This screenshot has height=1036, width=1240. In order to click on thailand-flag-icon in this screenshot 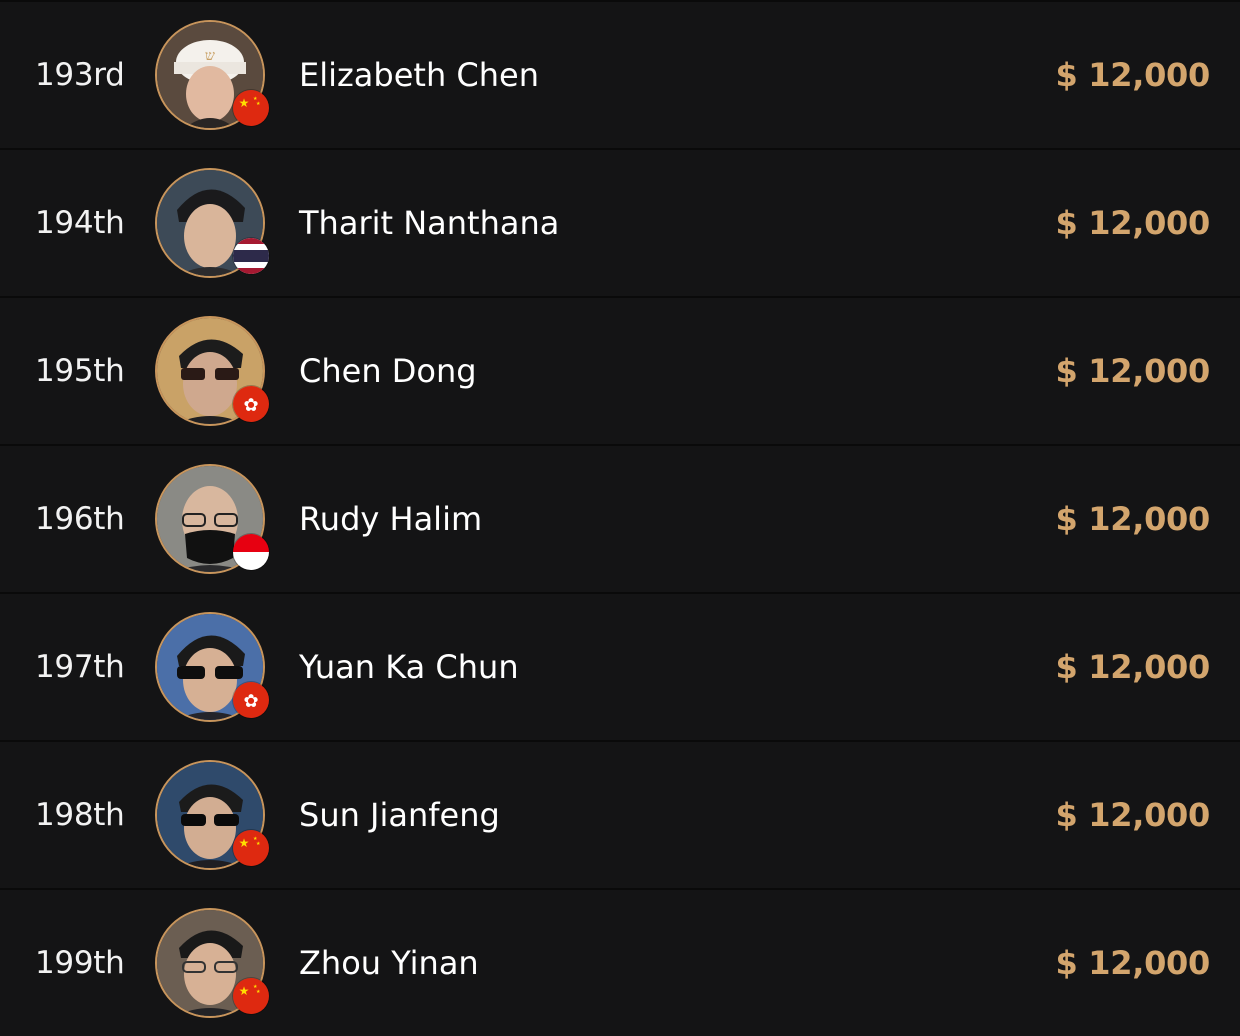, I will do `click(251, 256)`.